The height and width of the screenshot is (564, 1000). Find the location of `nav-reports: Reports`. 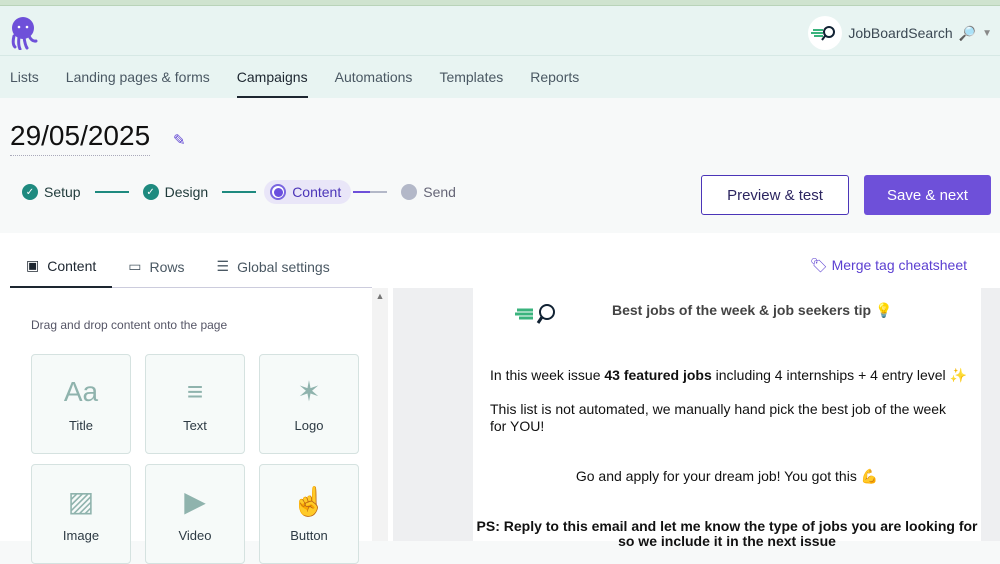

nav-reports: Reports is located at coordinates (554, 77).